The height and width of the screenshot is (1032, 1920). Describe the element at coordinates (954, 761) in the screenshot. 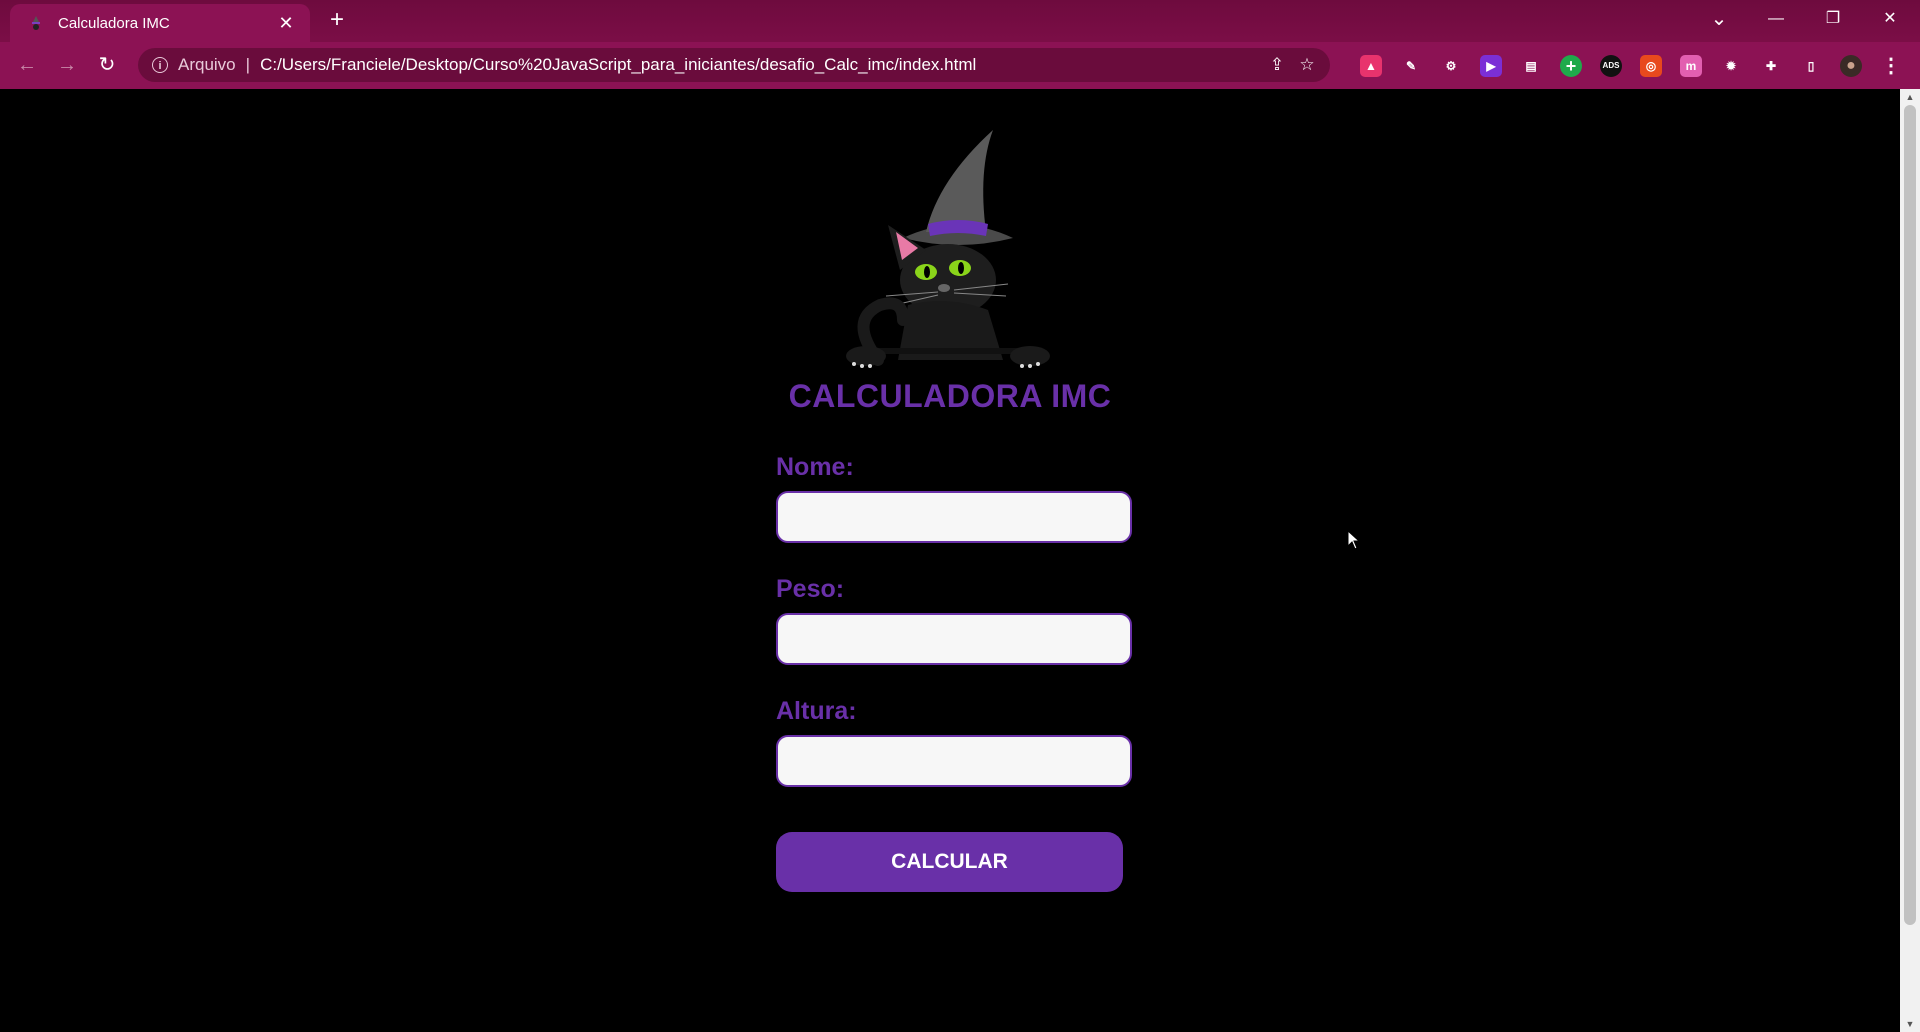

I see `height-input` at that location.